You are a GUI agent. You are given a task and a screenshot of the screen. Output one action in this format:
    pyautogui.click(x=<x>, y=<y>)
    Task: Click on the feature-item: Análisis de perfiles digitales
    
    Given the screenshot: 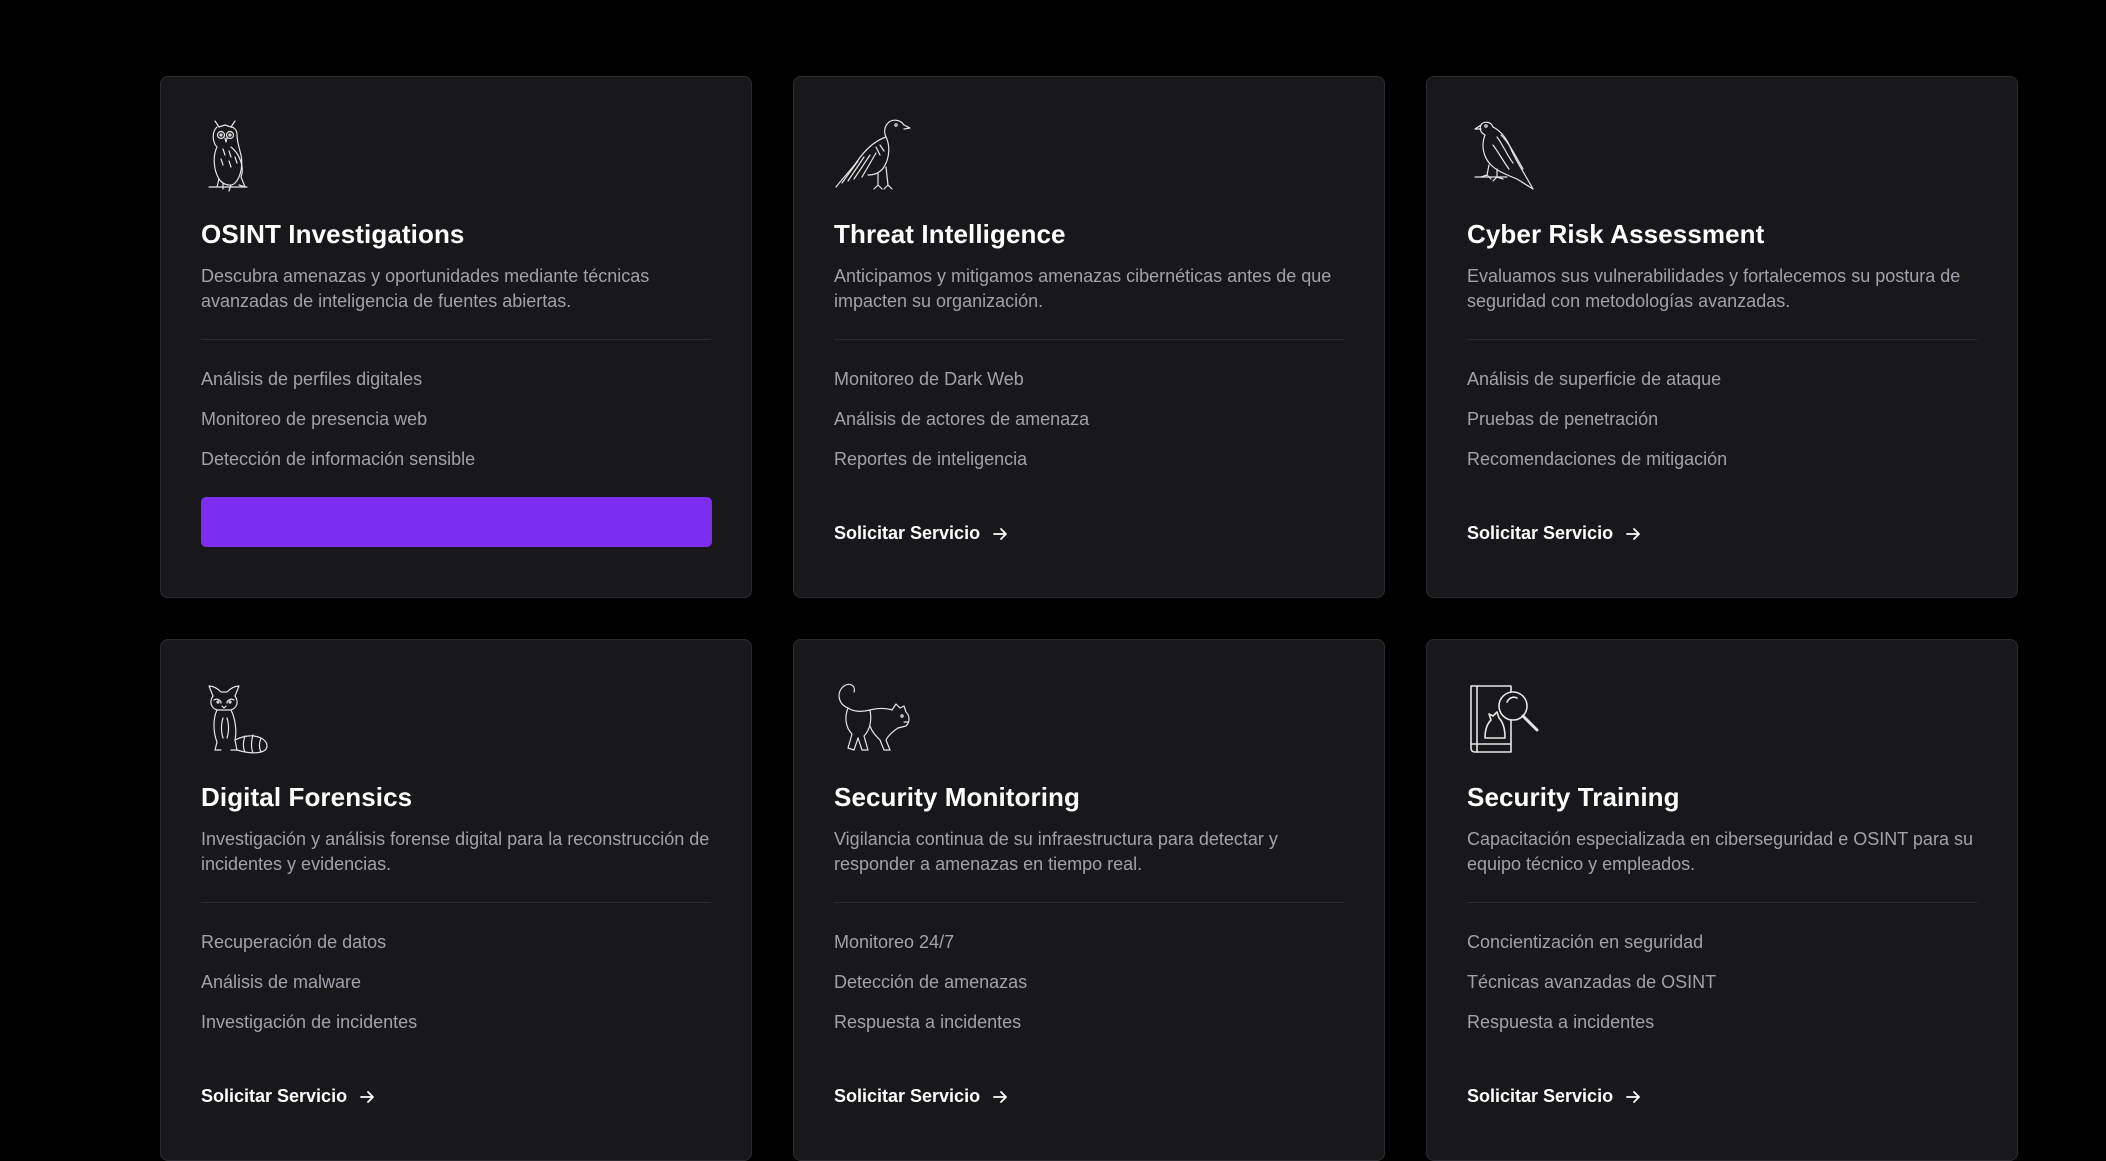 What is the action you would take?
    pyautogui.click(x=312, y=379)
    